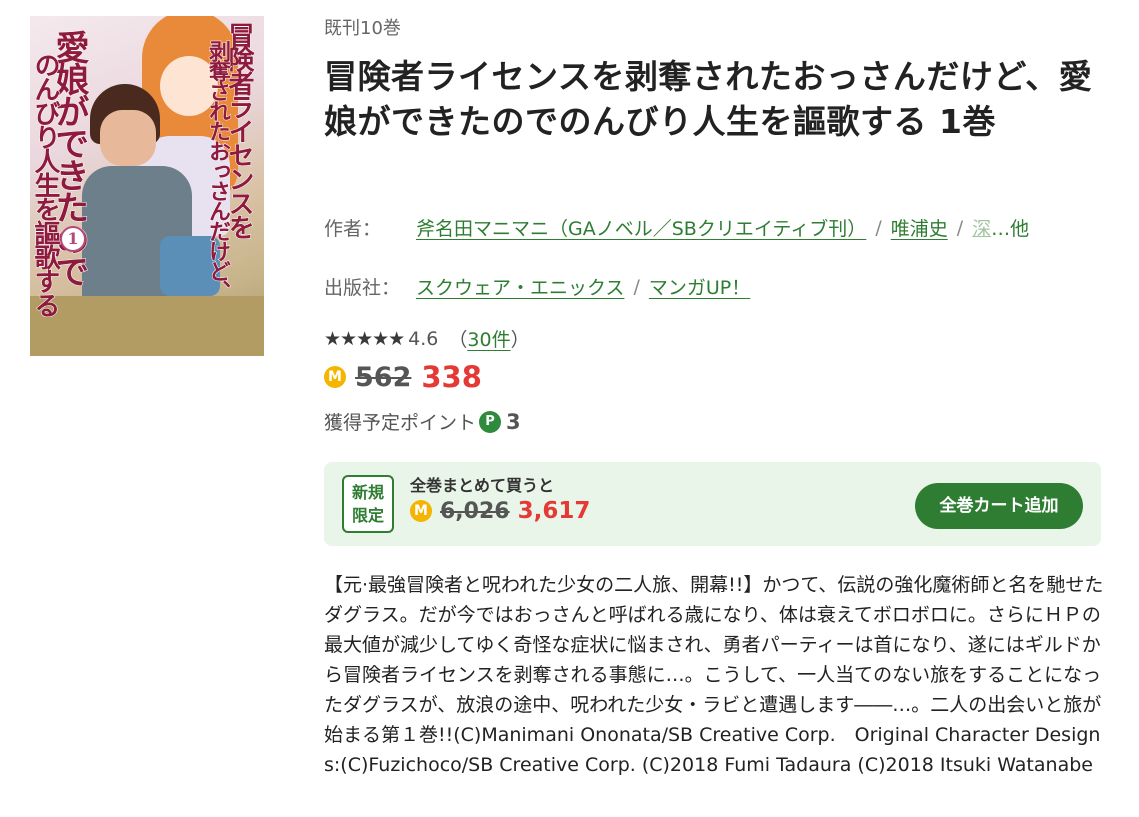 The width and height of the screenshot is (1139, 817). What do you see at coordinates (364, 338) in the screenshot?
I see `star-rating-icon: ★★★★★` at bounding box center [364, 338].